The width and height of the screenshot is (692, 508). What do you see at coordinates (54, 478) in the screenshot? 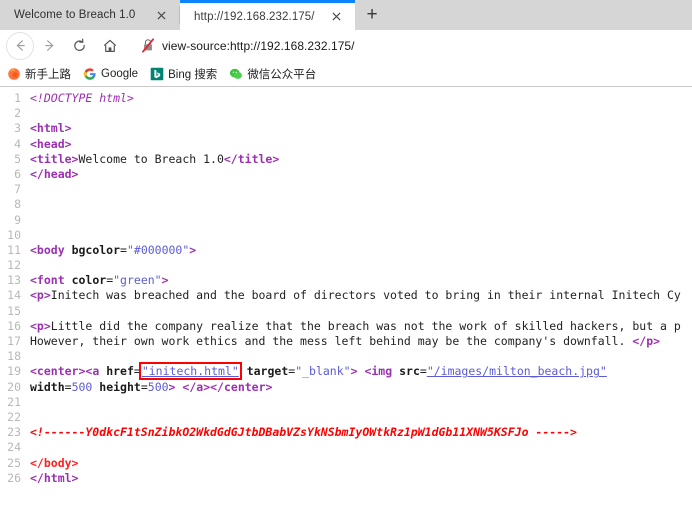
I see `source-code: </html>` at bounding box center [54, 478].